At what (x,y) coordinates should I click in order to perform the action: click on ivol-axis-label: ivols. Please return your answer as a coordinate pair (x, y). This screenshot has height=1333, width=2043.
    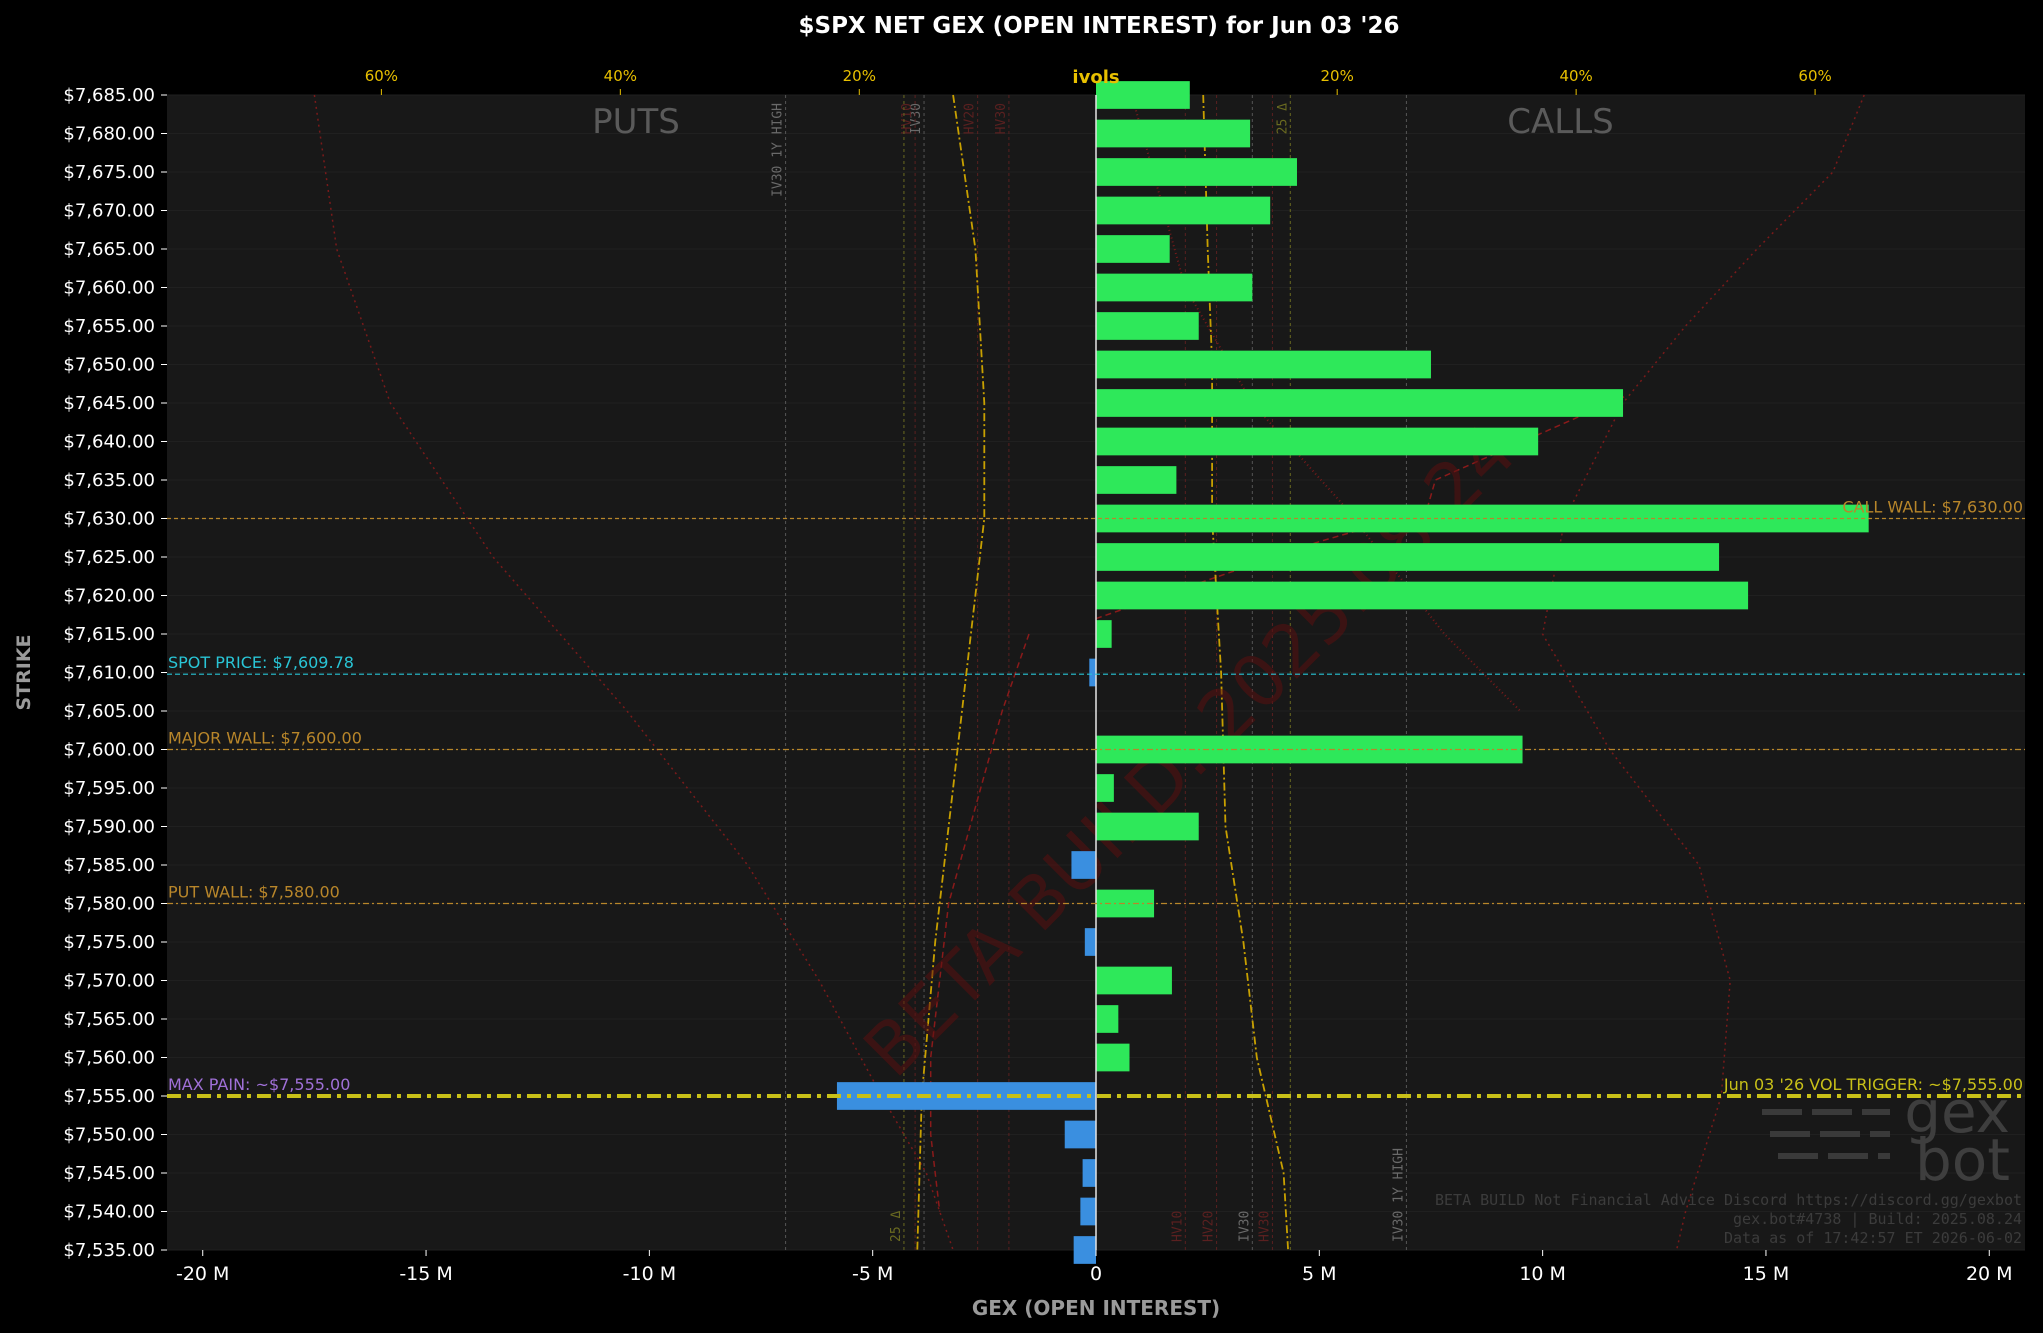
    Looking at the image, I should click on (1095, 77).